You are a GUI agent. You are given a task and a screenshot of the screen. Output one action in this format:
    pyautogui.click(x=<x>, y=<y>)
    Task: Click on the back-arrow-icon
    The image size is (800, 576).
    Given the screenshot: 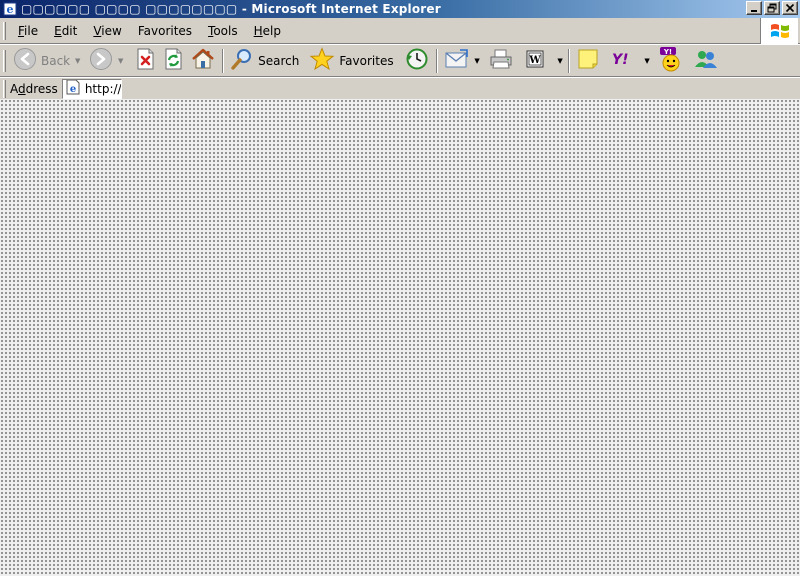 What is the action you would take?
    pyautogui.click(x=25, y=60)
    